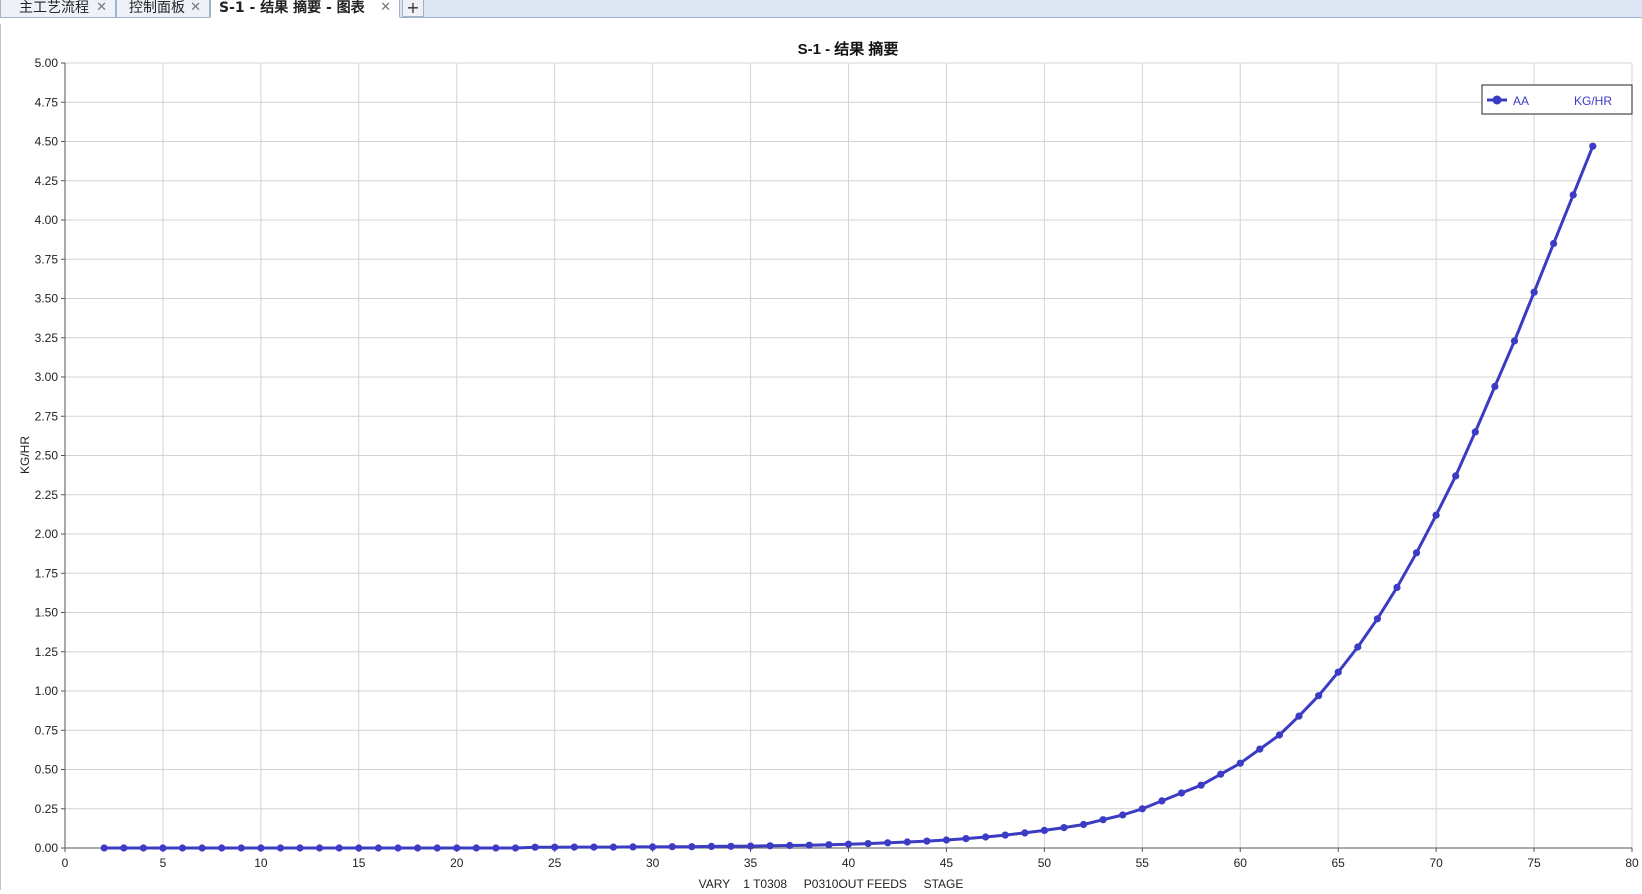  Describe the element at coordinates (25, 455) in the screenshot. I see `y-axis-label: KG/HR` at that location.